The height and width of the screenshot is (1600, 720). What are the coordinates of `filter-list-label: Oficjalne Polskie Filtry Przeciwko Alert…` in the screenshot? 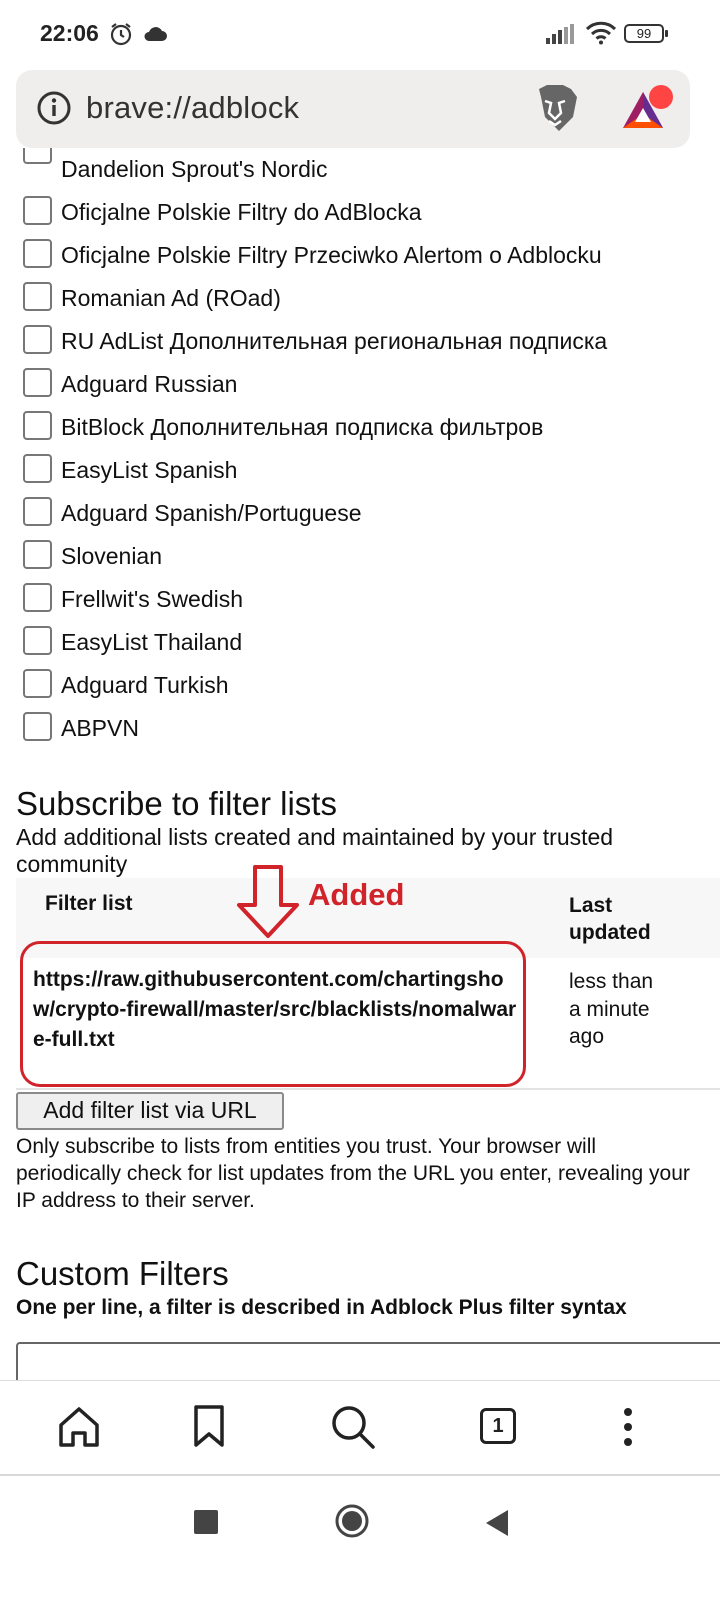 It's located at (331, 255).